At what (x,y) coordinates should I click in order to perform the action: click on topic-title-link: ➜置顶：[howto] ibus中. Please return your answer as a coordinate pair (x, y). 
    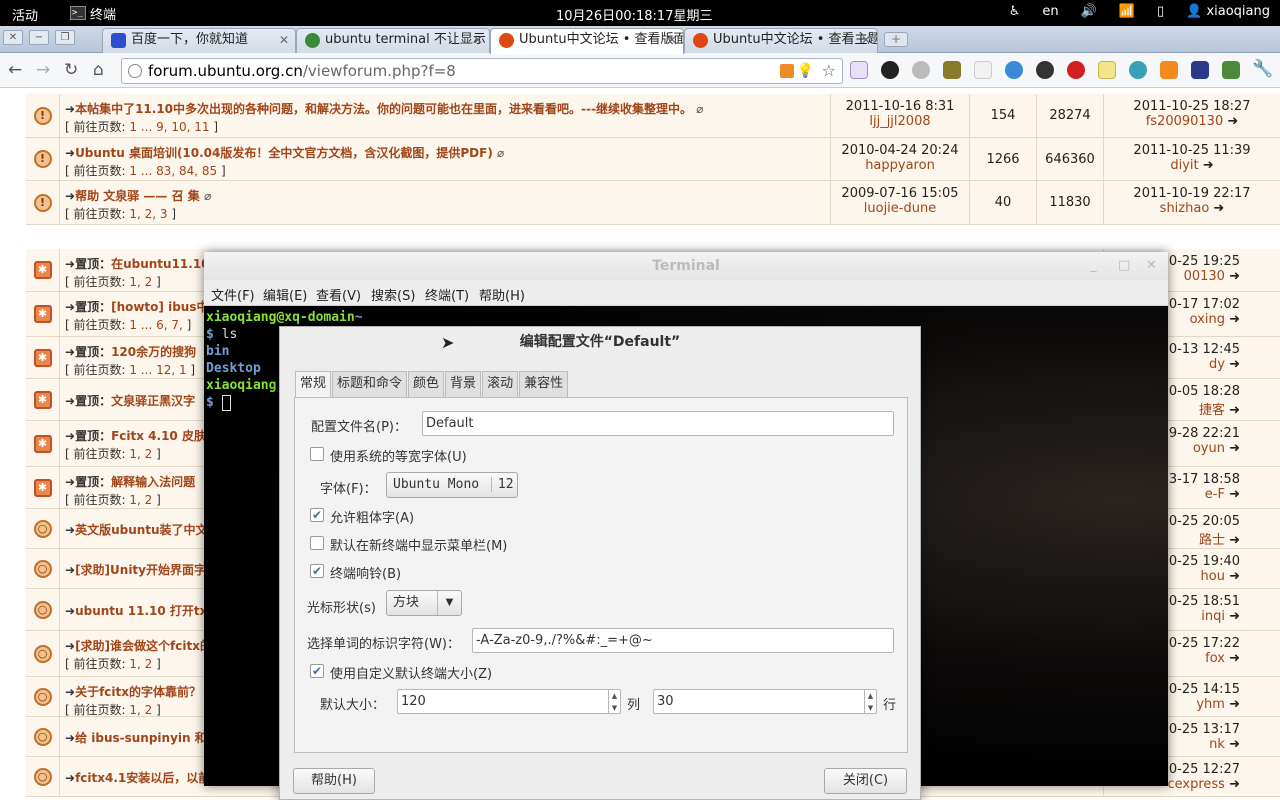
    Looking at the image, I should click on (136, 306).